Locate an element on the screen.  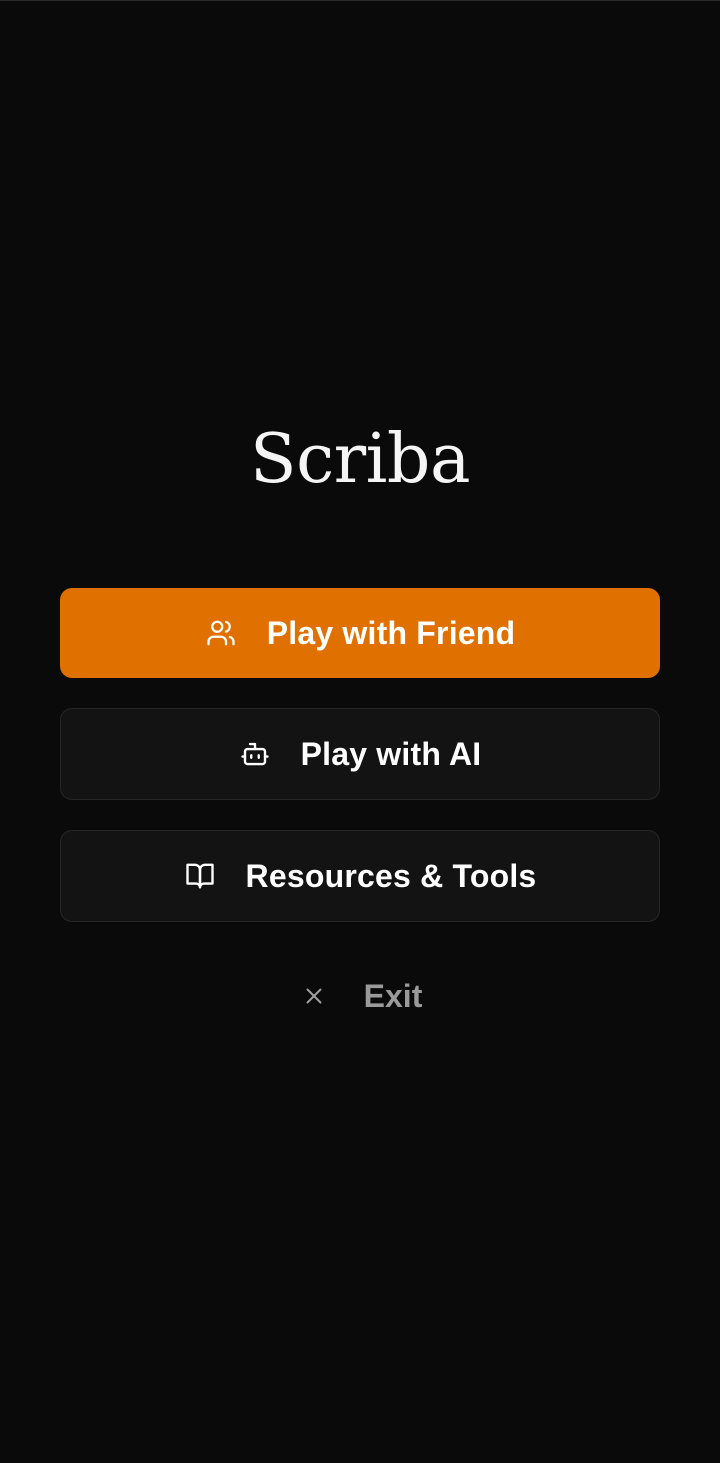
play-with-friend-label: Play with Friend is located at coordinates (391, 632).